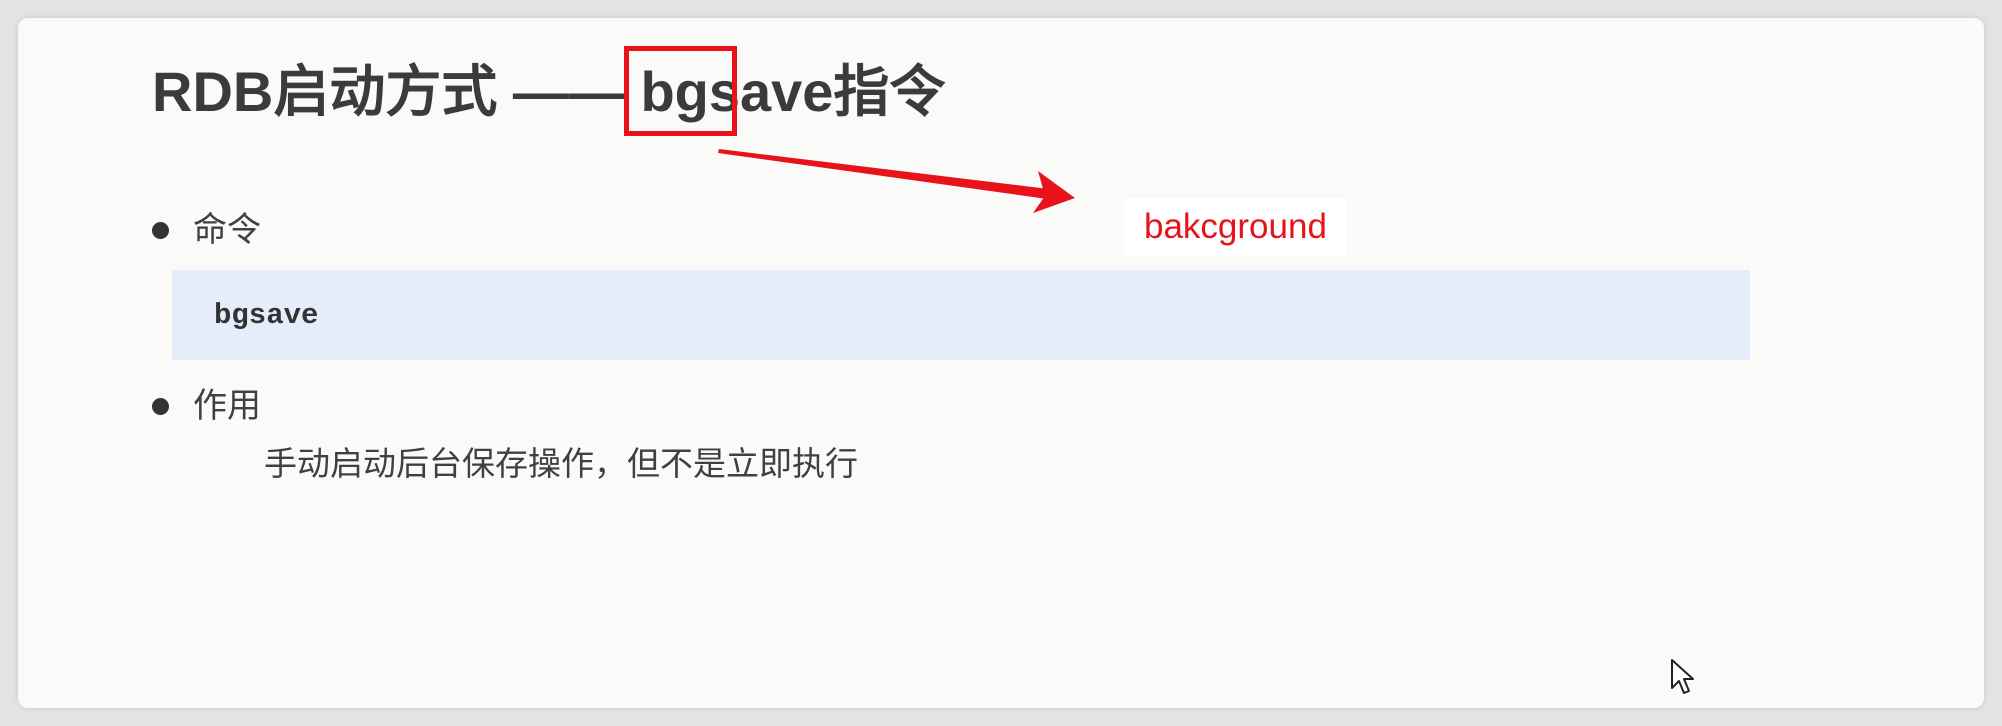 Image resolution: width=2002 pixels, height=726 pixels. Describe the element at coordinates (549, 91) in the screenshot. I see `slide-title: RDB启动方式 —— bgsave指令` at that location.